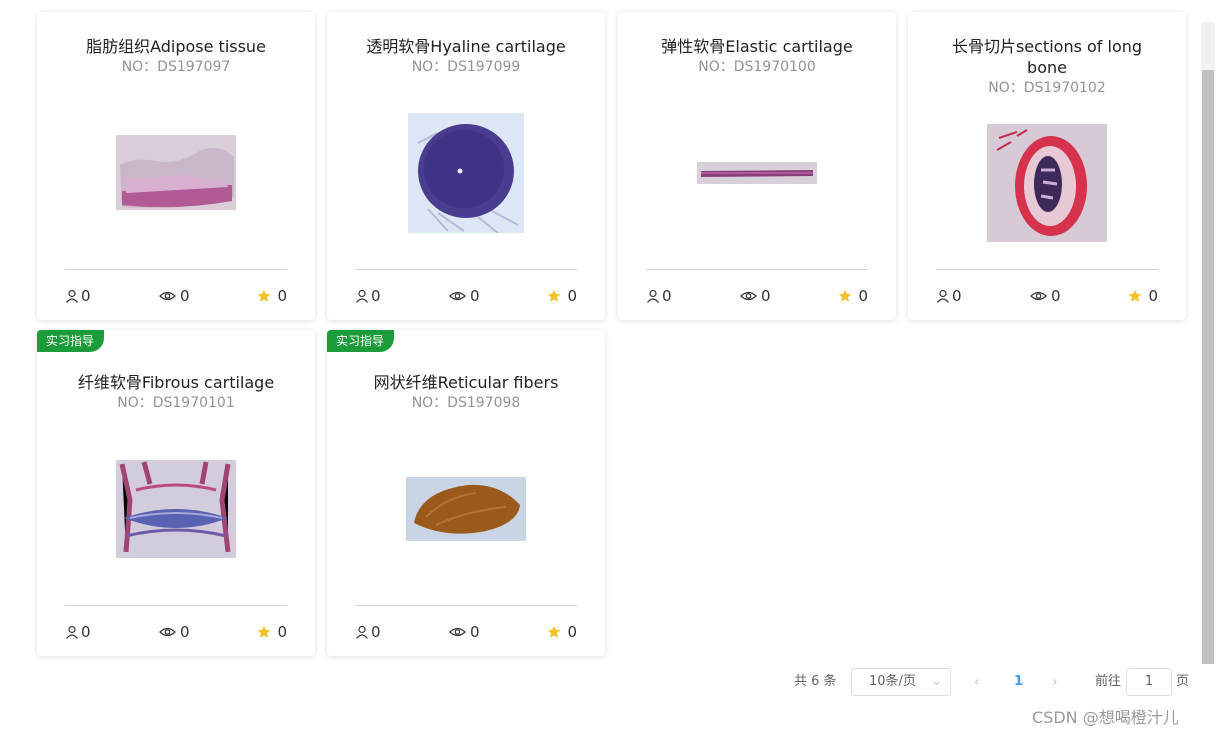 The width and height of the screenshot is (1219, 734). What do you see at coordinates (1055, 682) in the screenshot?
I see `next-page-button: ›` at bounding box center [1055, 682].